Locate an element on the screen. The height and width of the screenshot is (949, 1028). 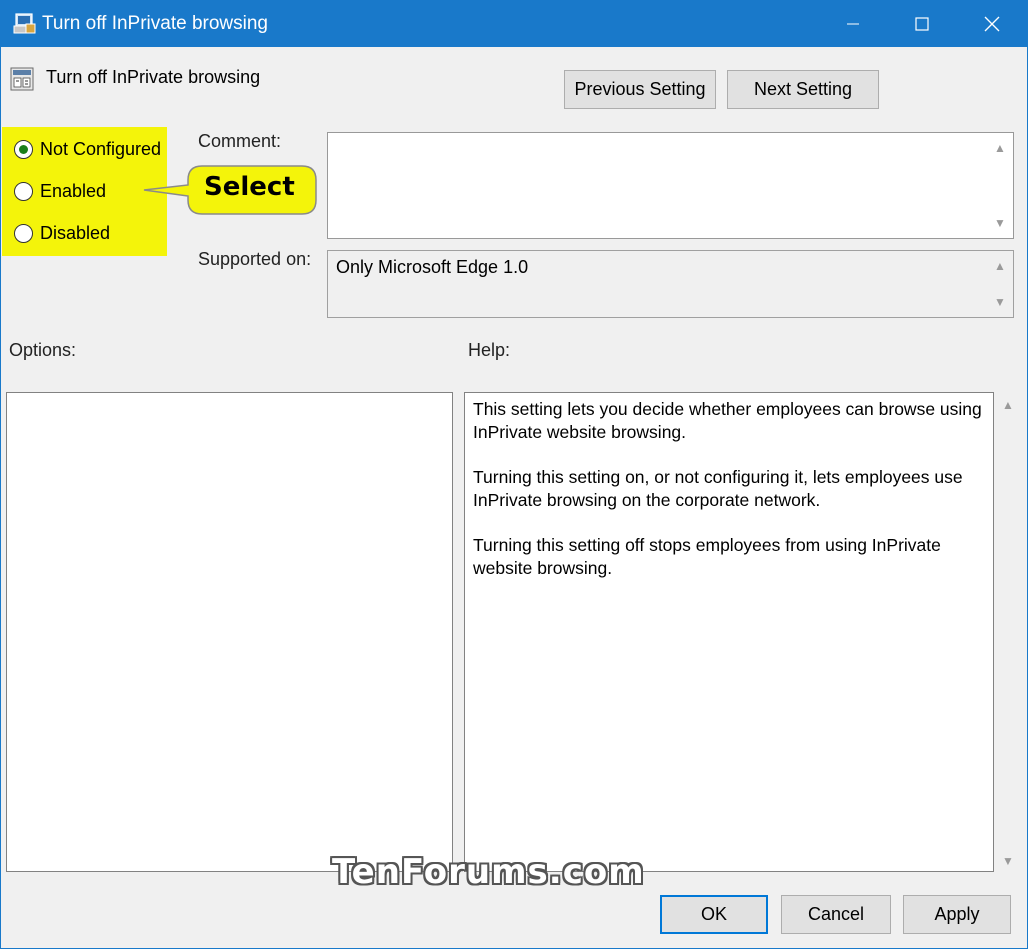
close-button is located at coordinates (992, 23).